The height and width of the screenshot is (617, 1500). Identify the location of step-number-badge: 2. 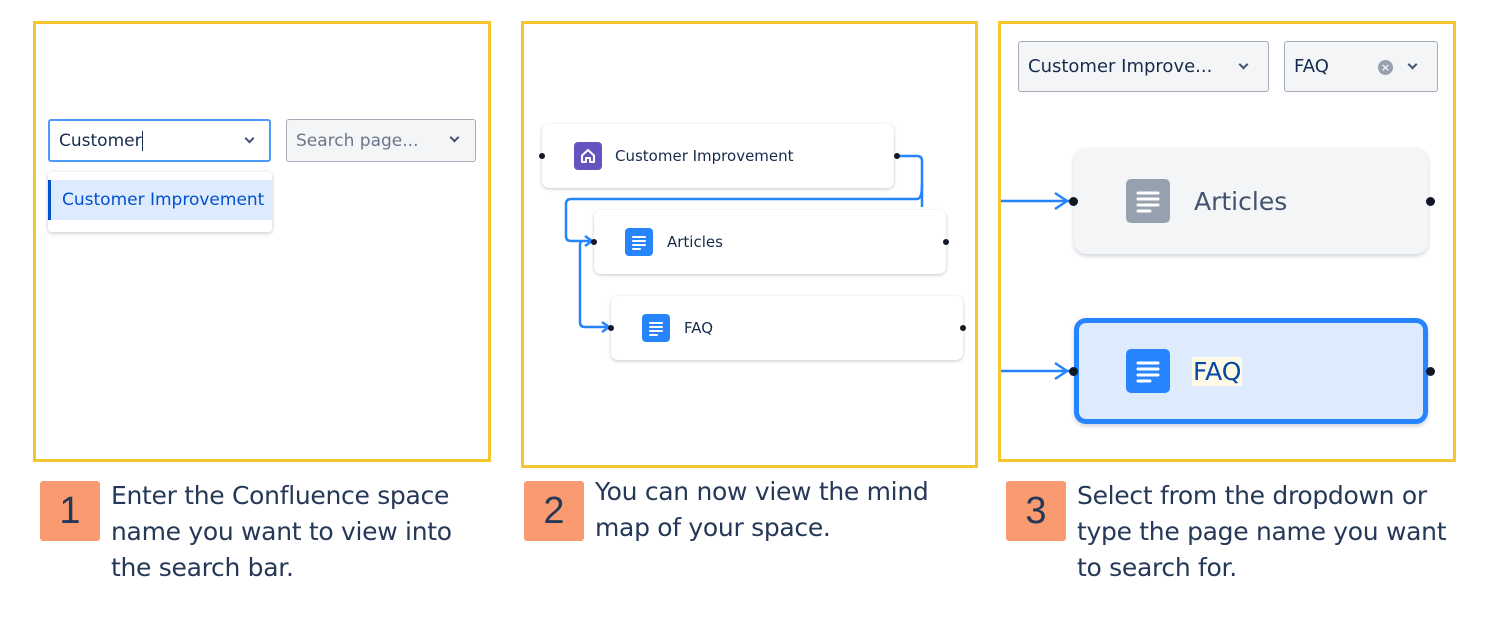
(554, 511).